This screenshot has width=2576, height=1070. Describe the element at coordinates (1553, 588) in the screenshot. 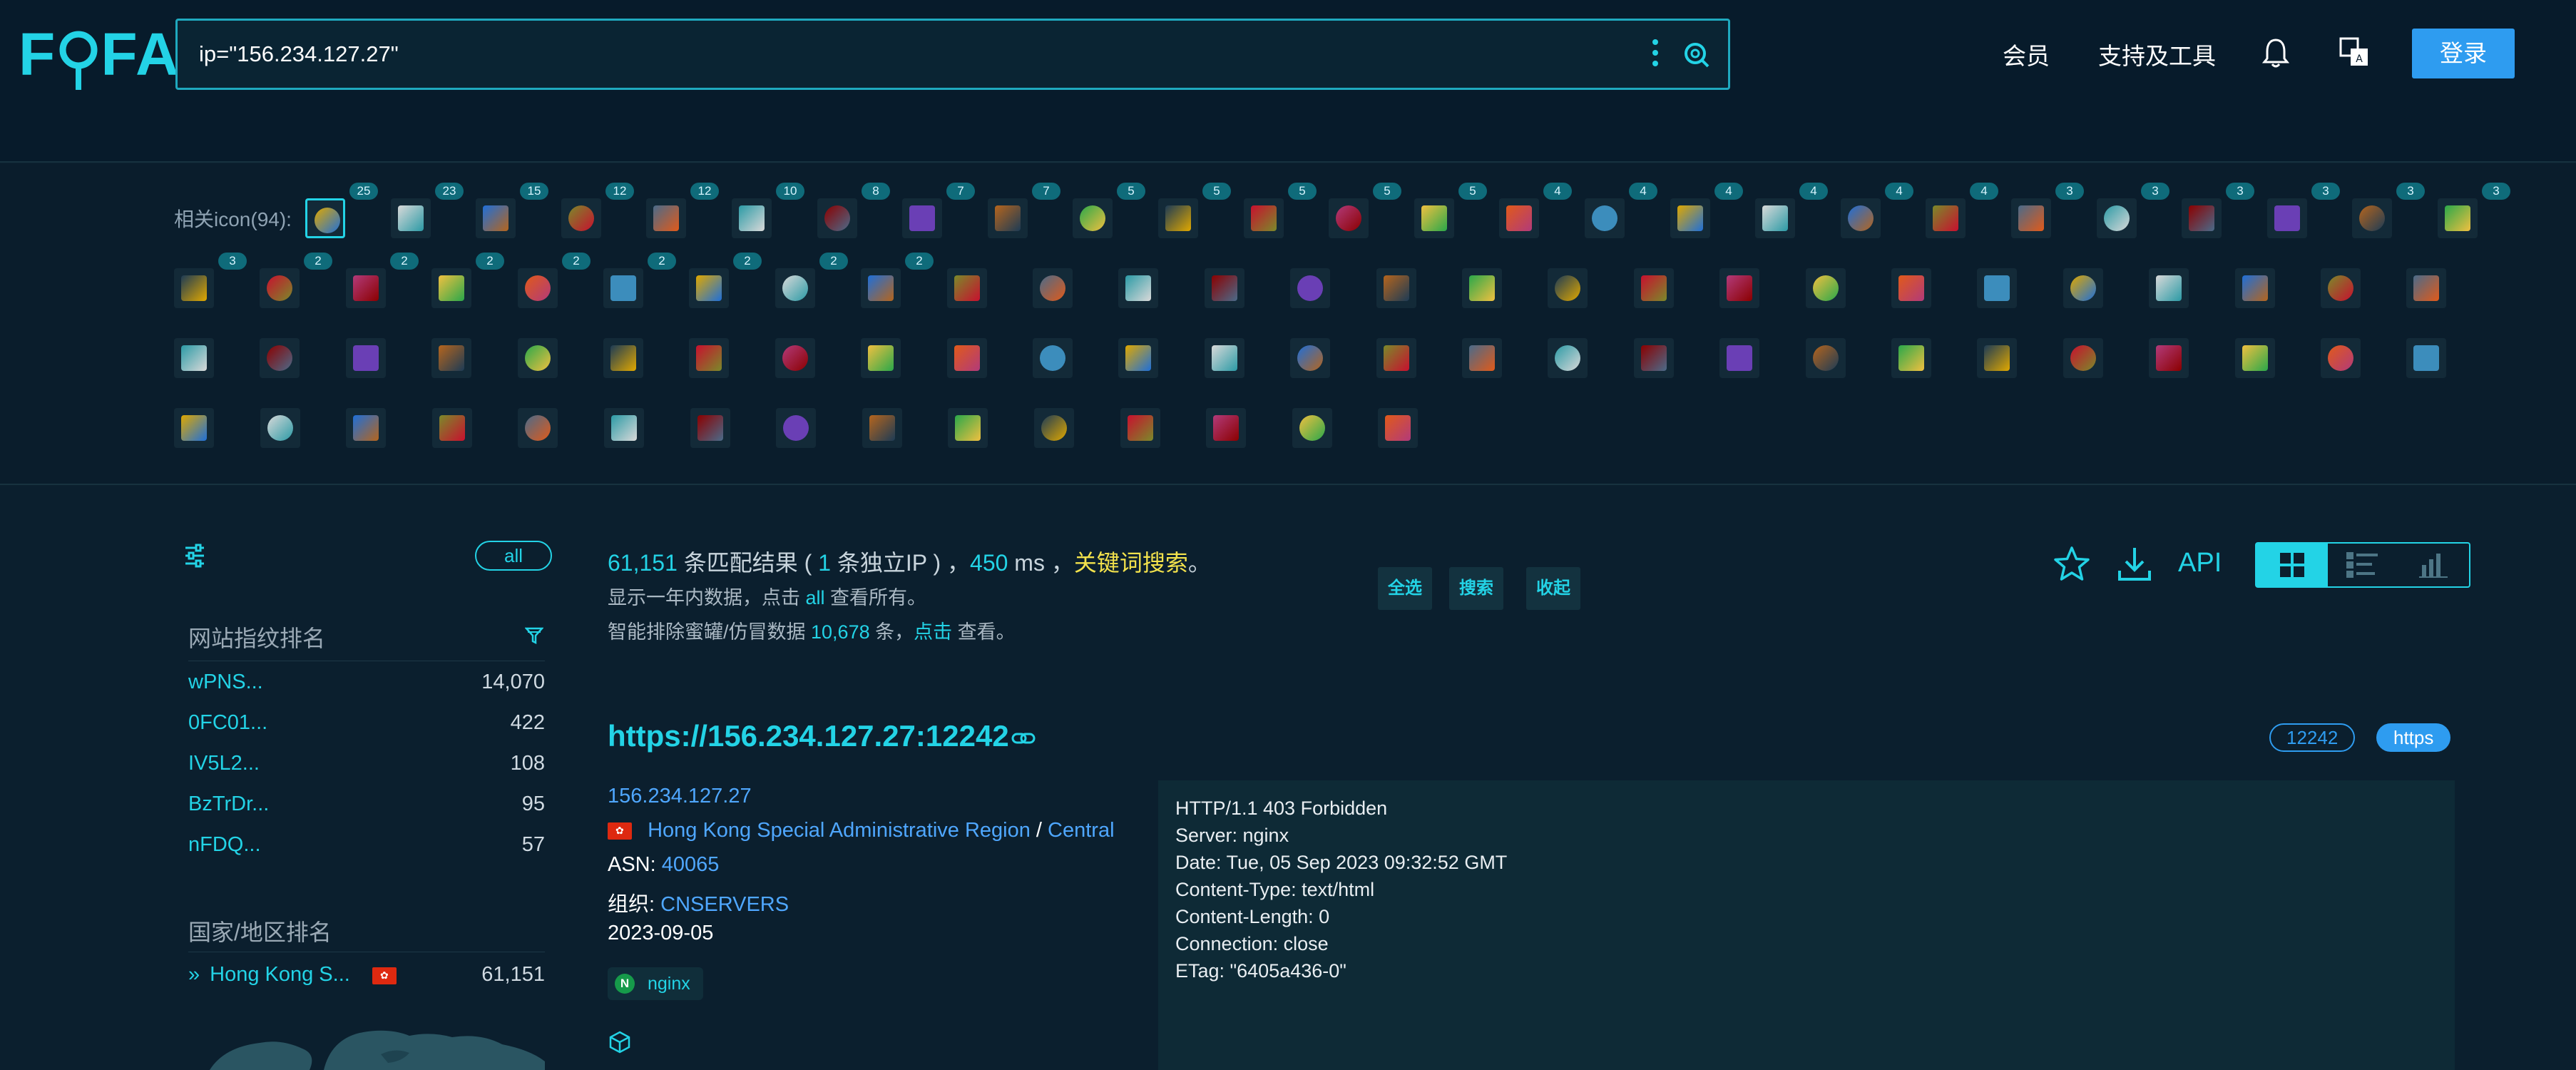

I see `collapse-button: 收起` at that location.